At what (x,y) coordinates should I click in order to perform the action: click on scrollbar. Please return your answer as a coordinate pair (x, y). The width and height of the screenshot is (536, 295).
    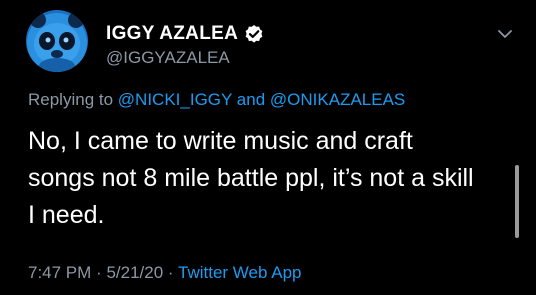
    Looking at the image, I should click on (517, 201).